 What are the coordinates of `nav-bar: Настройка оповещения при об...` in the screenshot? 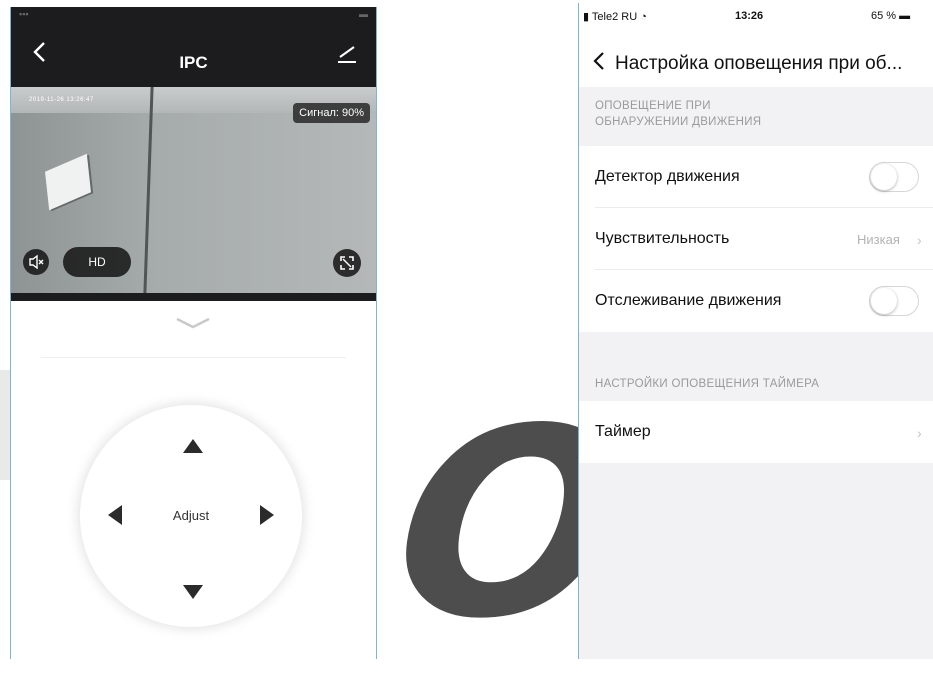 It's located at (756, 58).